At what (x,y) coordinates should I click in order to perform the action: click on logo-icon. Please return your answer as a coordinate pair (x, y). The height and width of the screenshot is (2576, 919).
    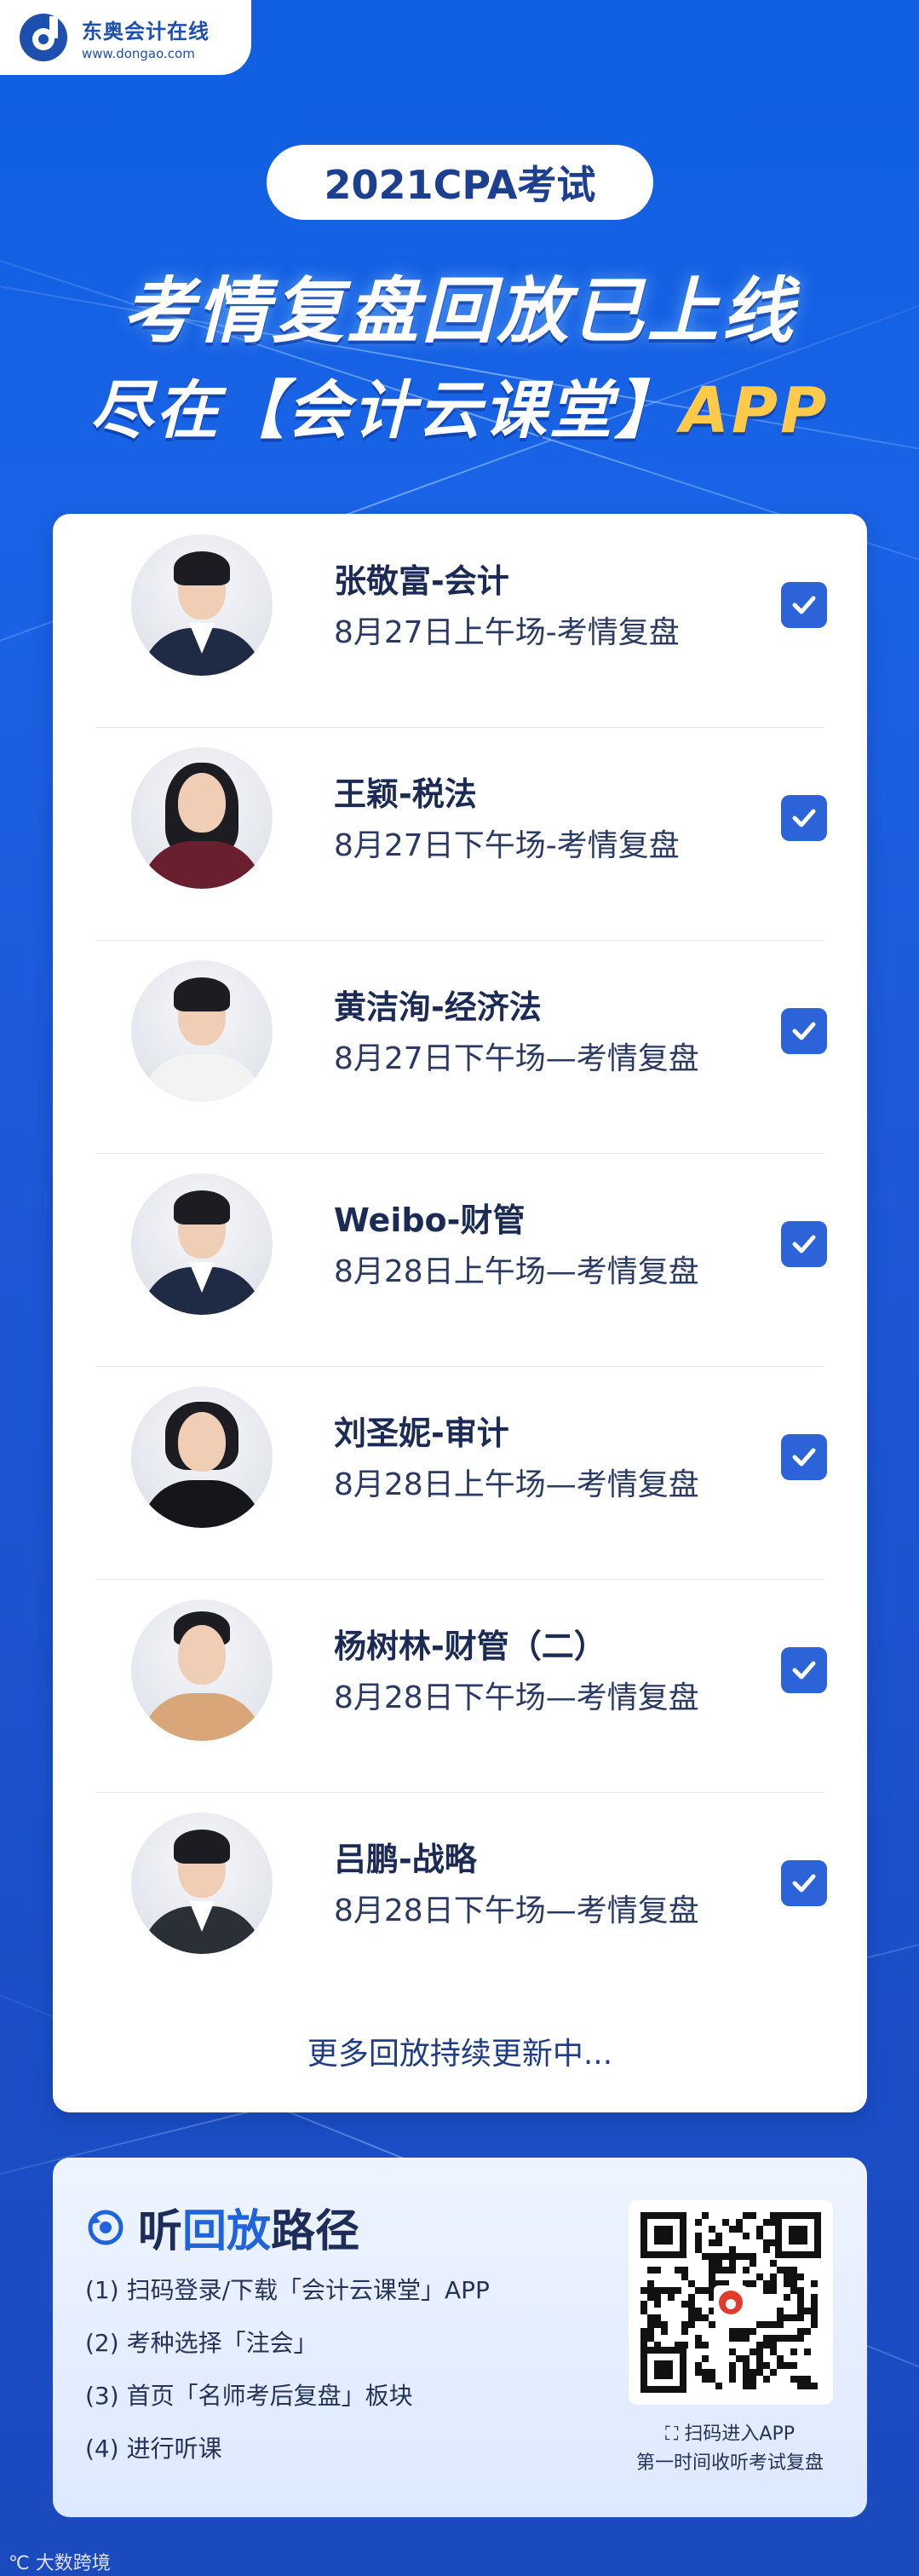
    Looking at the image, I should click on (43, 37).